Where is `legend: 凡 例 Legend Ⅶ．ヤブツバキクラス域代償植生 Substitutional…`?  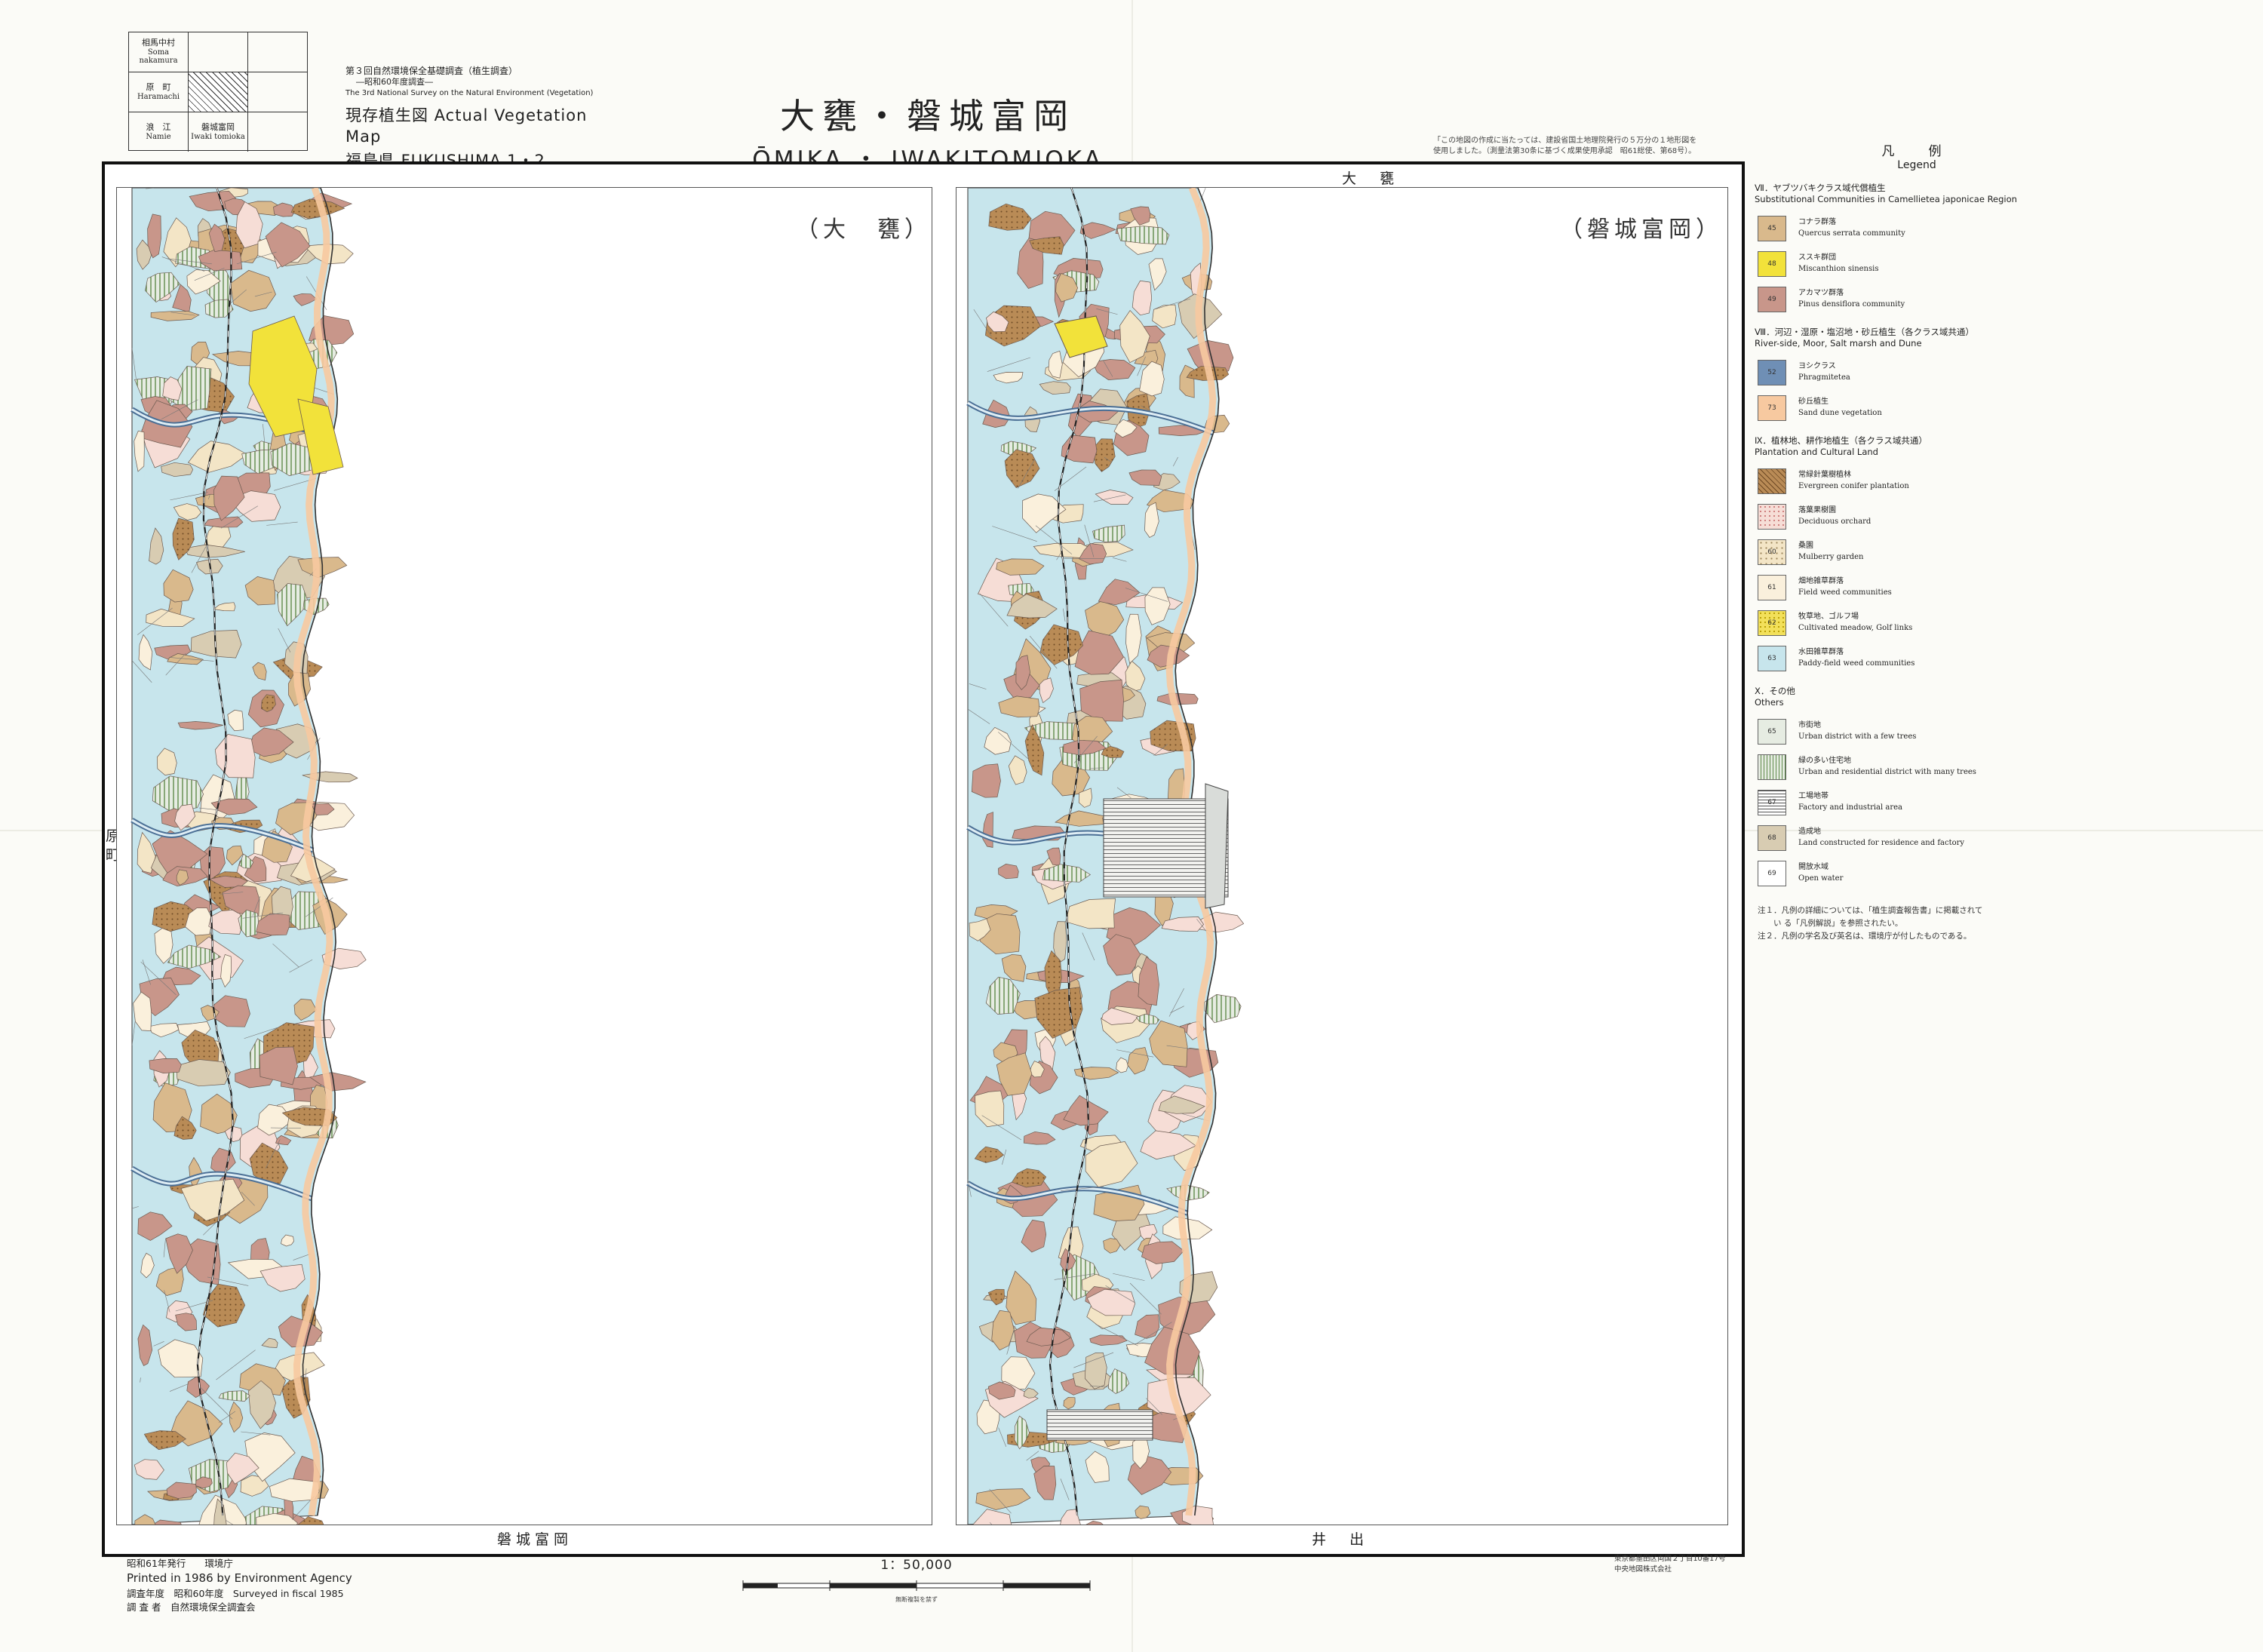
legend: 凡 例 Legend Ⅶ．ヤブツバキクラス域代償植生 Substitutional… is located at coordinates (1917, 541).